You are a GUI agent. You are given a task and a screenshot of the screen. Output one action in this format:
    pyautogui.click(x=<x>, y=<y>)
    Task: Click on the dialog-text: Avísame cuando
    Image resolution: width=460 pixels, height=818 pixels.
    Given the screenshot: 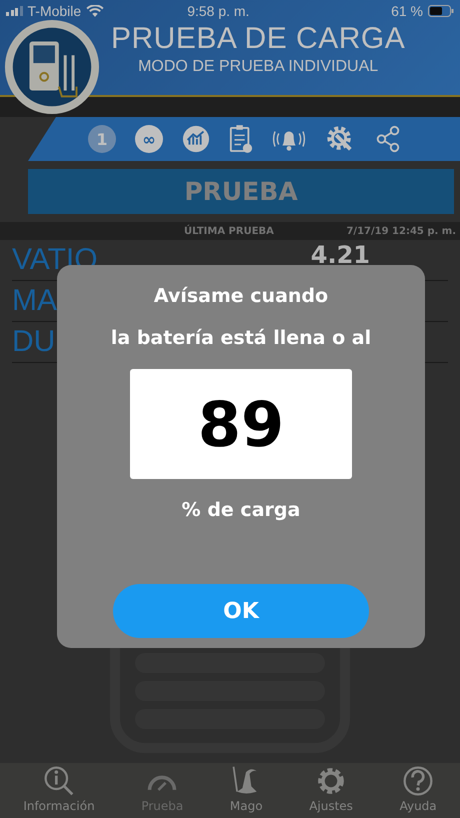 What is the action you would take?
    pyautogui.click(x=241, y=296)
    